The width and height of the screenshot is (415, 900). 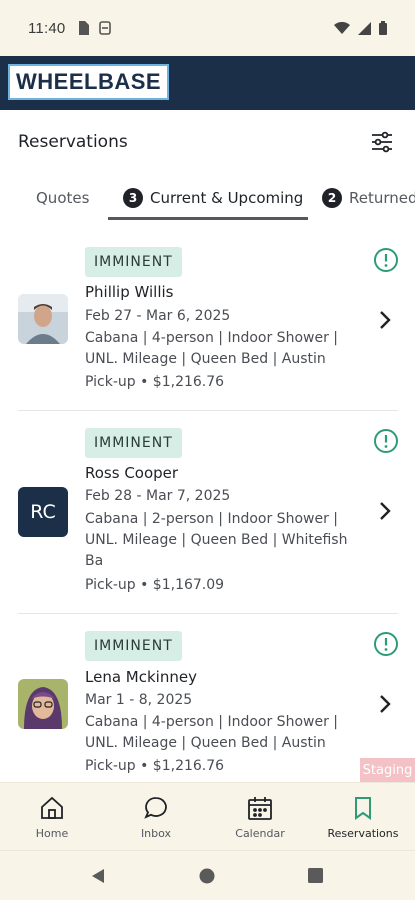 I want to click on tab-label: Current & Upcoming, so click(x=227, y=198).